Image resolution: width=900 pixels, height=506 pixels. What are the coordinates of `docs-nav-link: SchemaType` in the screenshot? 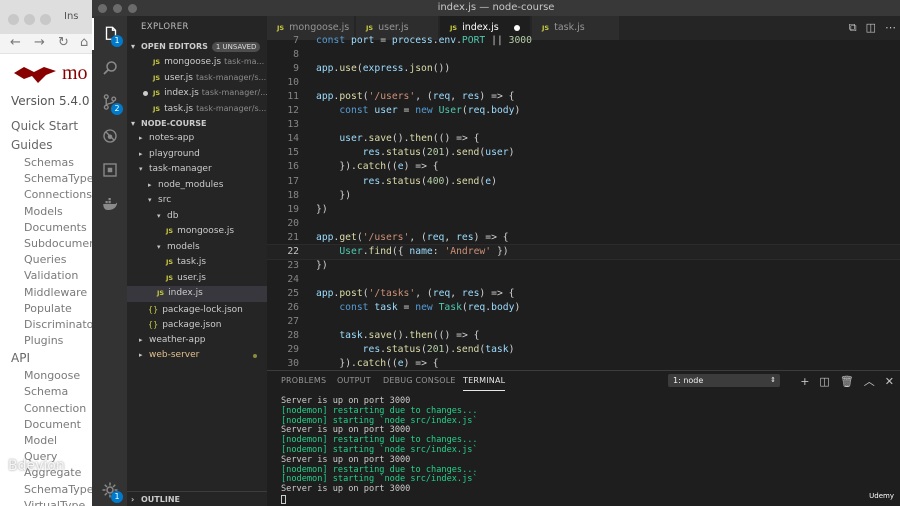 It's located at (49, 490).